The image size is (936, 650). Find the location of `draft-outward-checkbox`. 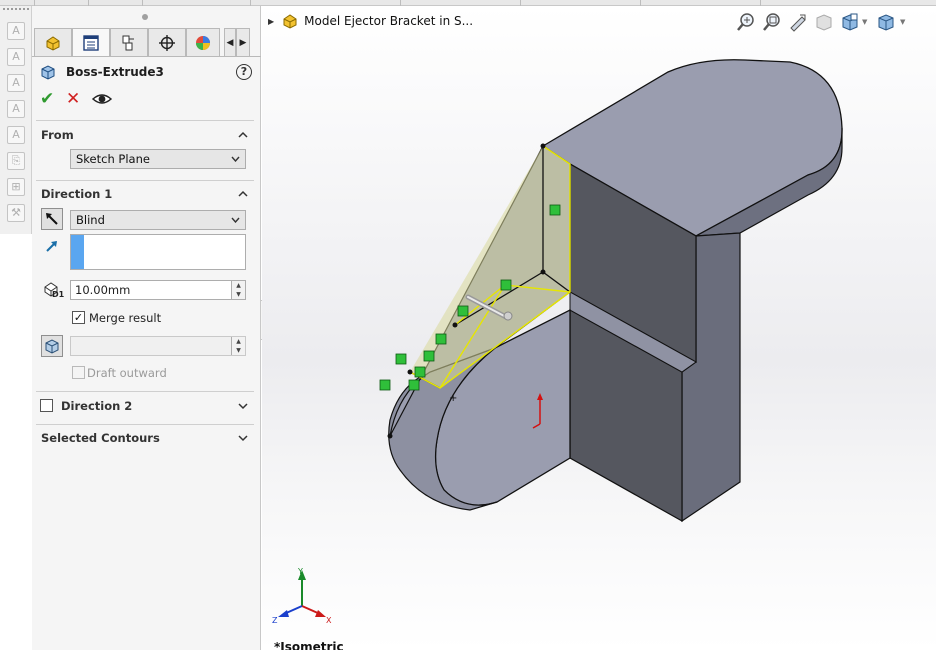

draft-outward-checkbox is located at coordinates (78, 372).